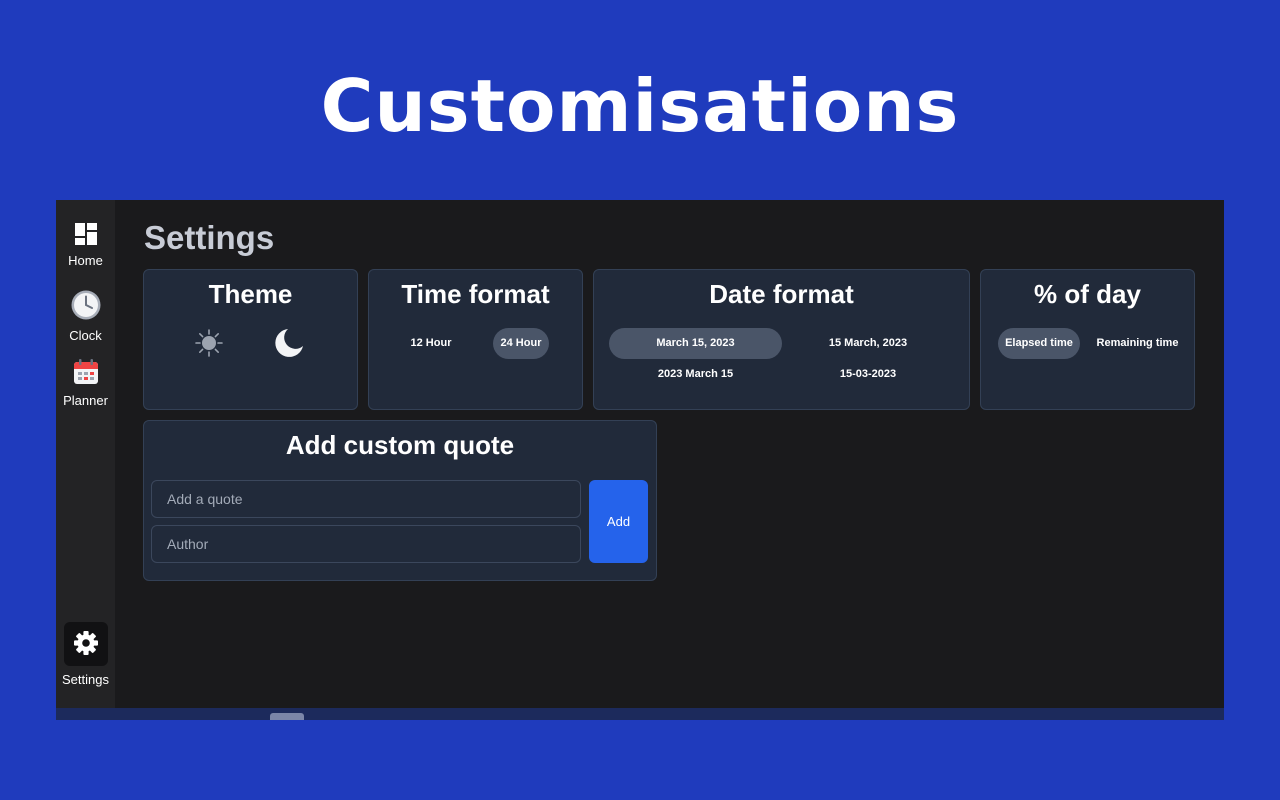 This screenshot has width=1280, height=800. I want to click on day-option-remaining: Remaining time, so click(1137, 343).